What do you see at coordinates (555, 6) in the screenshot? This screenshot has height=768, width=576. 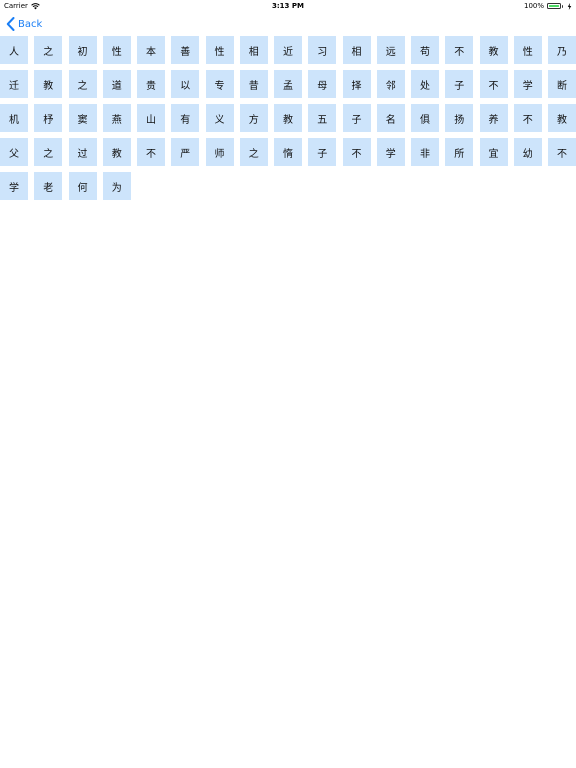 I see `battery-icon` at bounding box center [555, 6].